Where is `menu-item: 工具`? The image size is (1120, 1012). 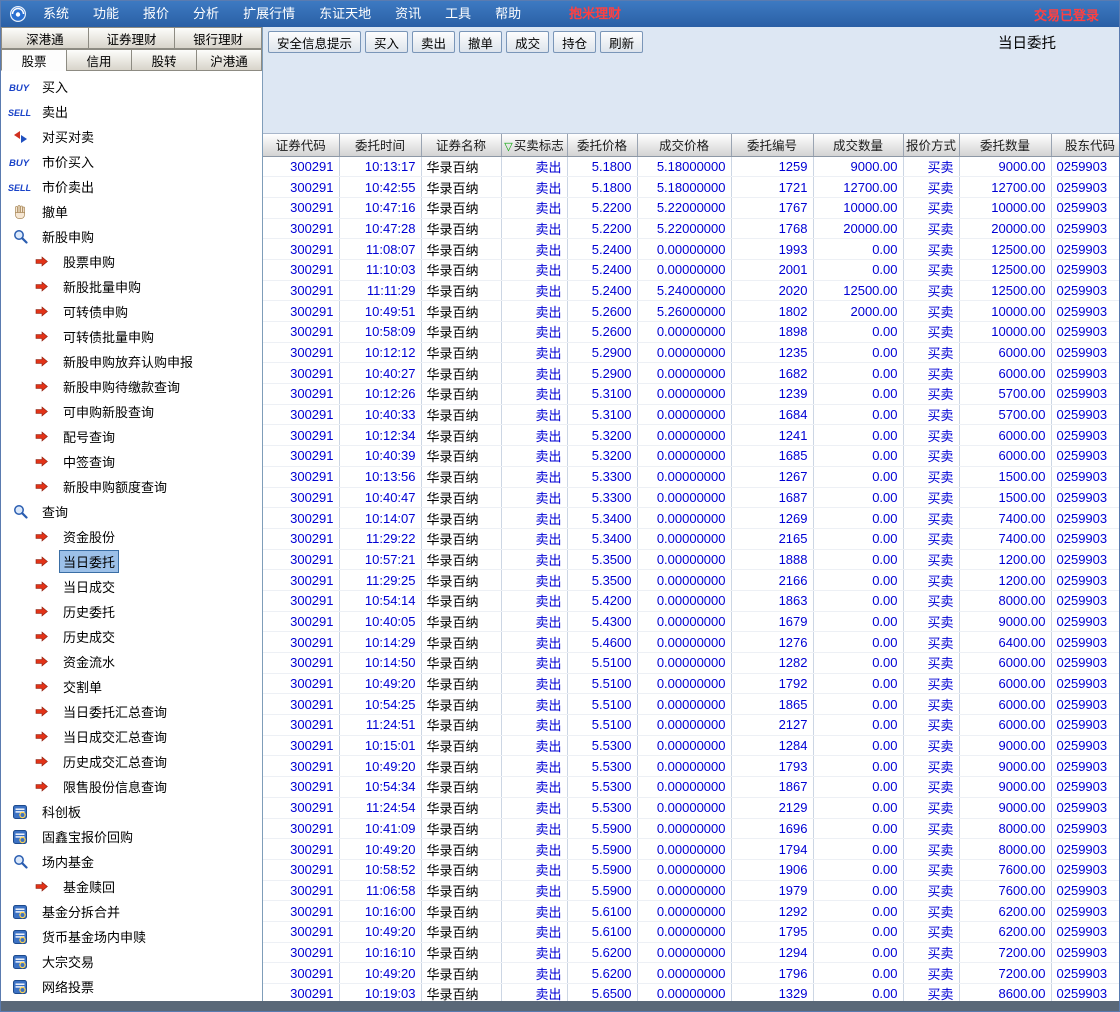 menu-item: 工具 is located at coordinates (458, 14).